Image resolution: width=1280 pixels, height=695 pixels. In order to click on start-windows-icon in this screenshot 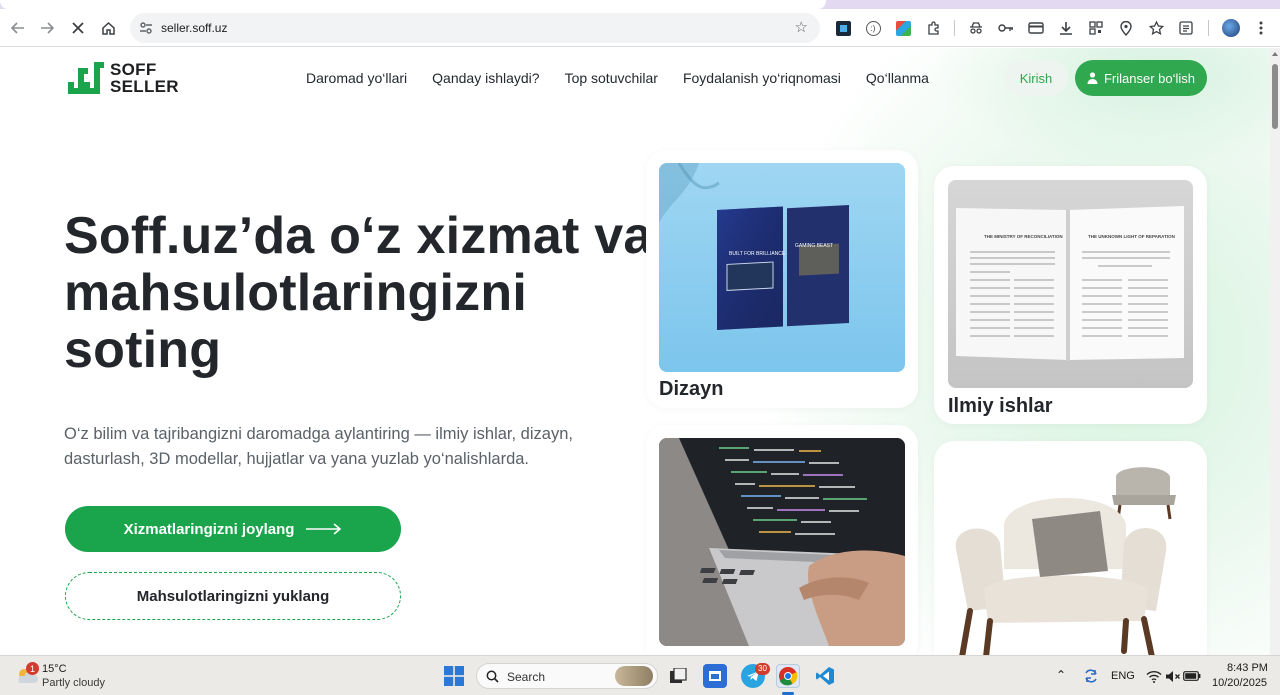, I will do `click(454, 676)`.